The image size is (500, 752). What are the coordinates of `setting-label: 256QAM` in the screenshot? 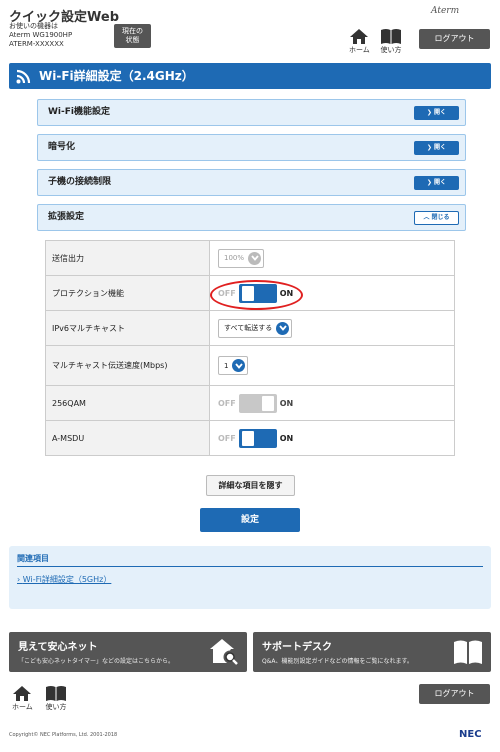 It's located at (127, 403).